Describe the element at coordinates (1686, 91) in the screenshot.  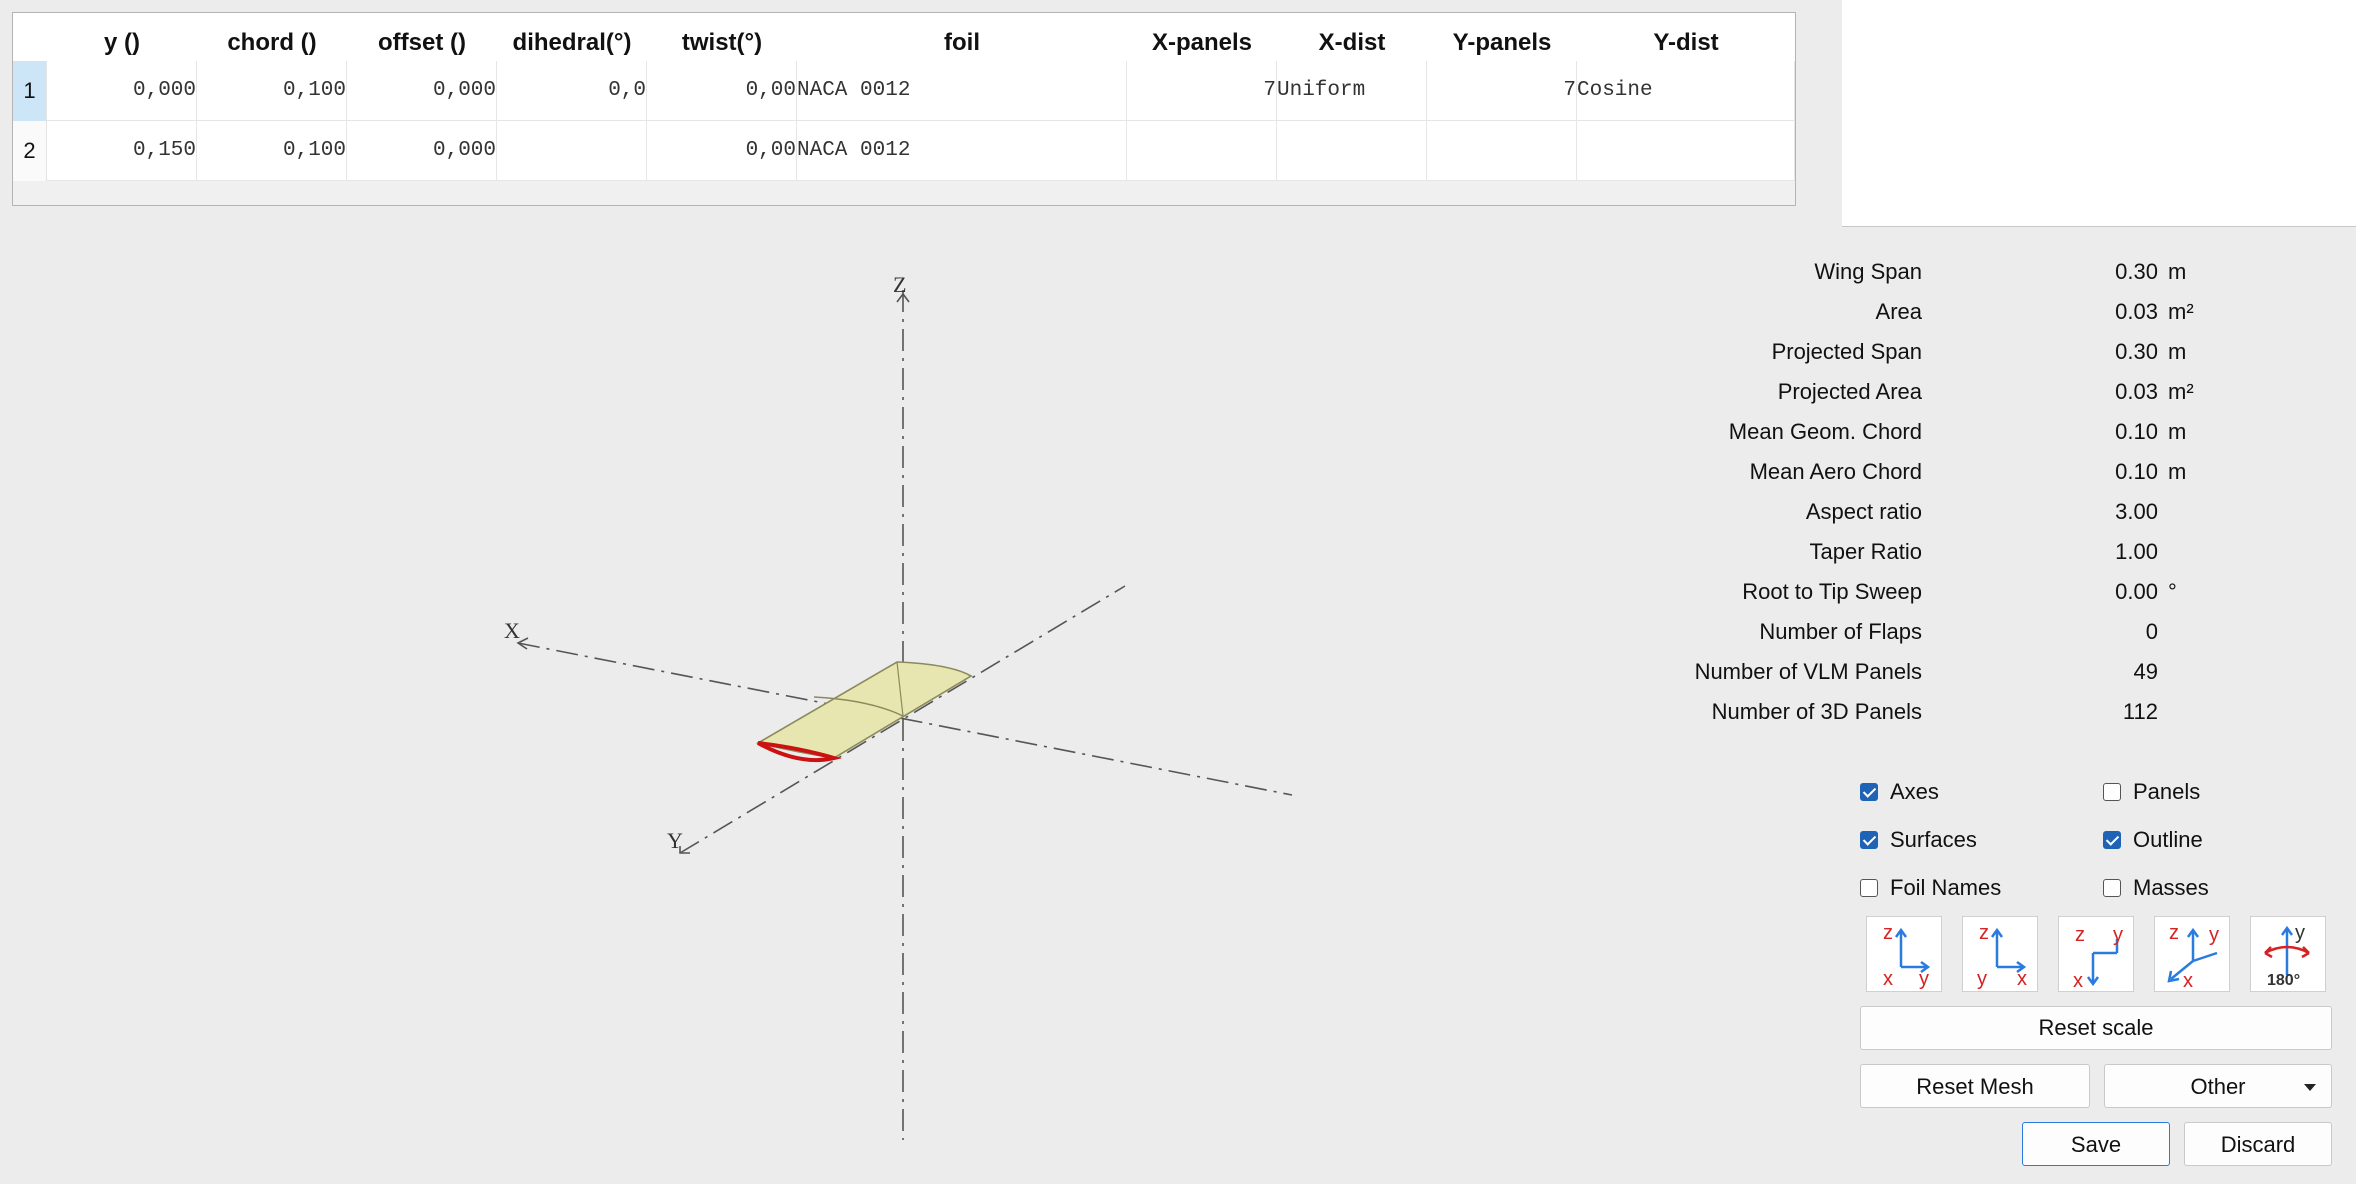
I see `cell-y-dist: Cosine` at that location.